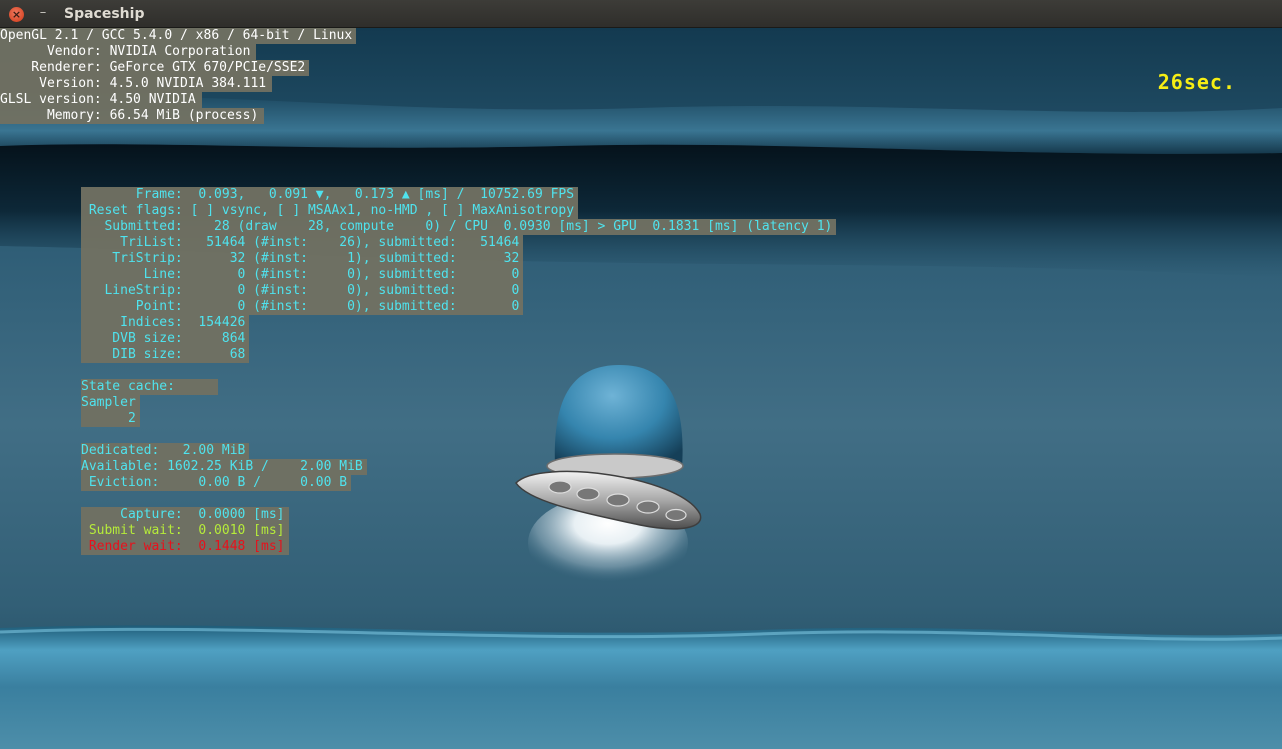 The height and width of the screenshot is (749, 1282). Describe the element at coordinates (128, 52) in the screenshot. I see `vendor-line: Vendor: NVIDIA Corporation` at that location.